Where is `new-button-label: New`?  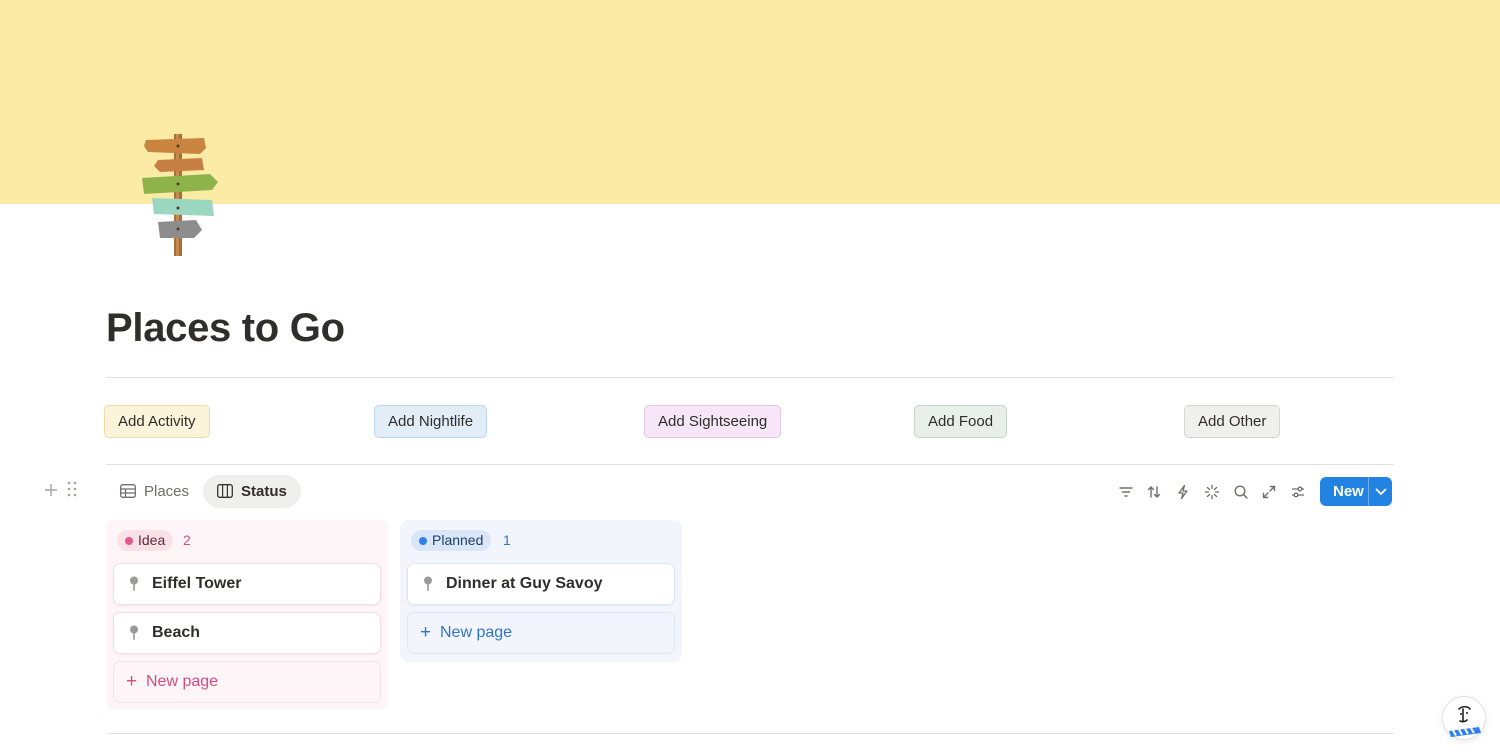
new-button-label: New is located at coordinates (1348, 491).